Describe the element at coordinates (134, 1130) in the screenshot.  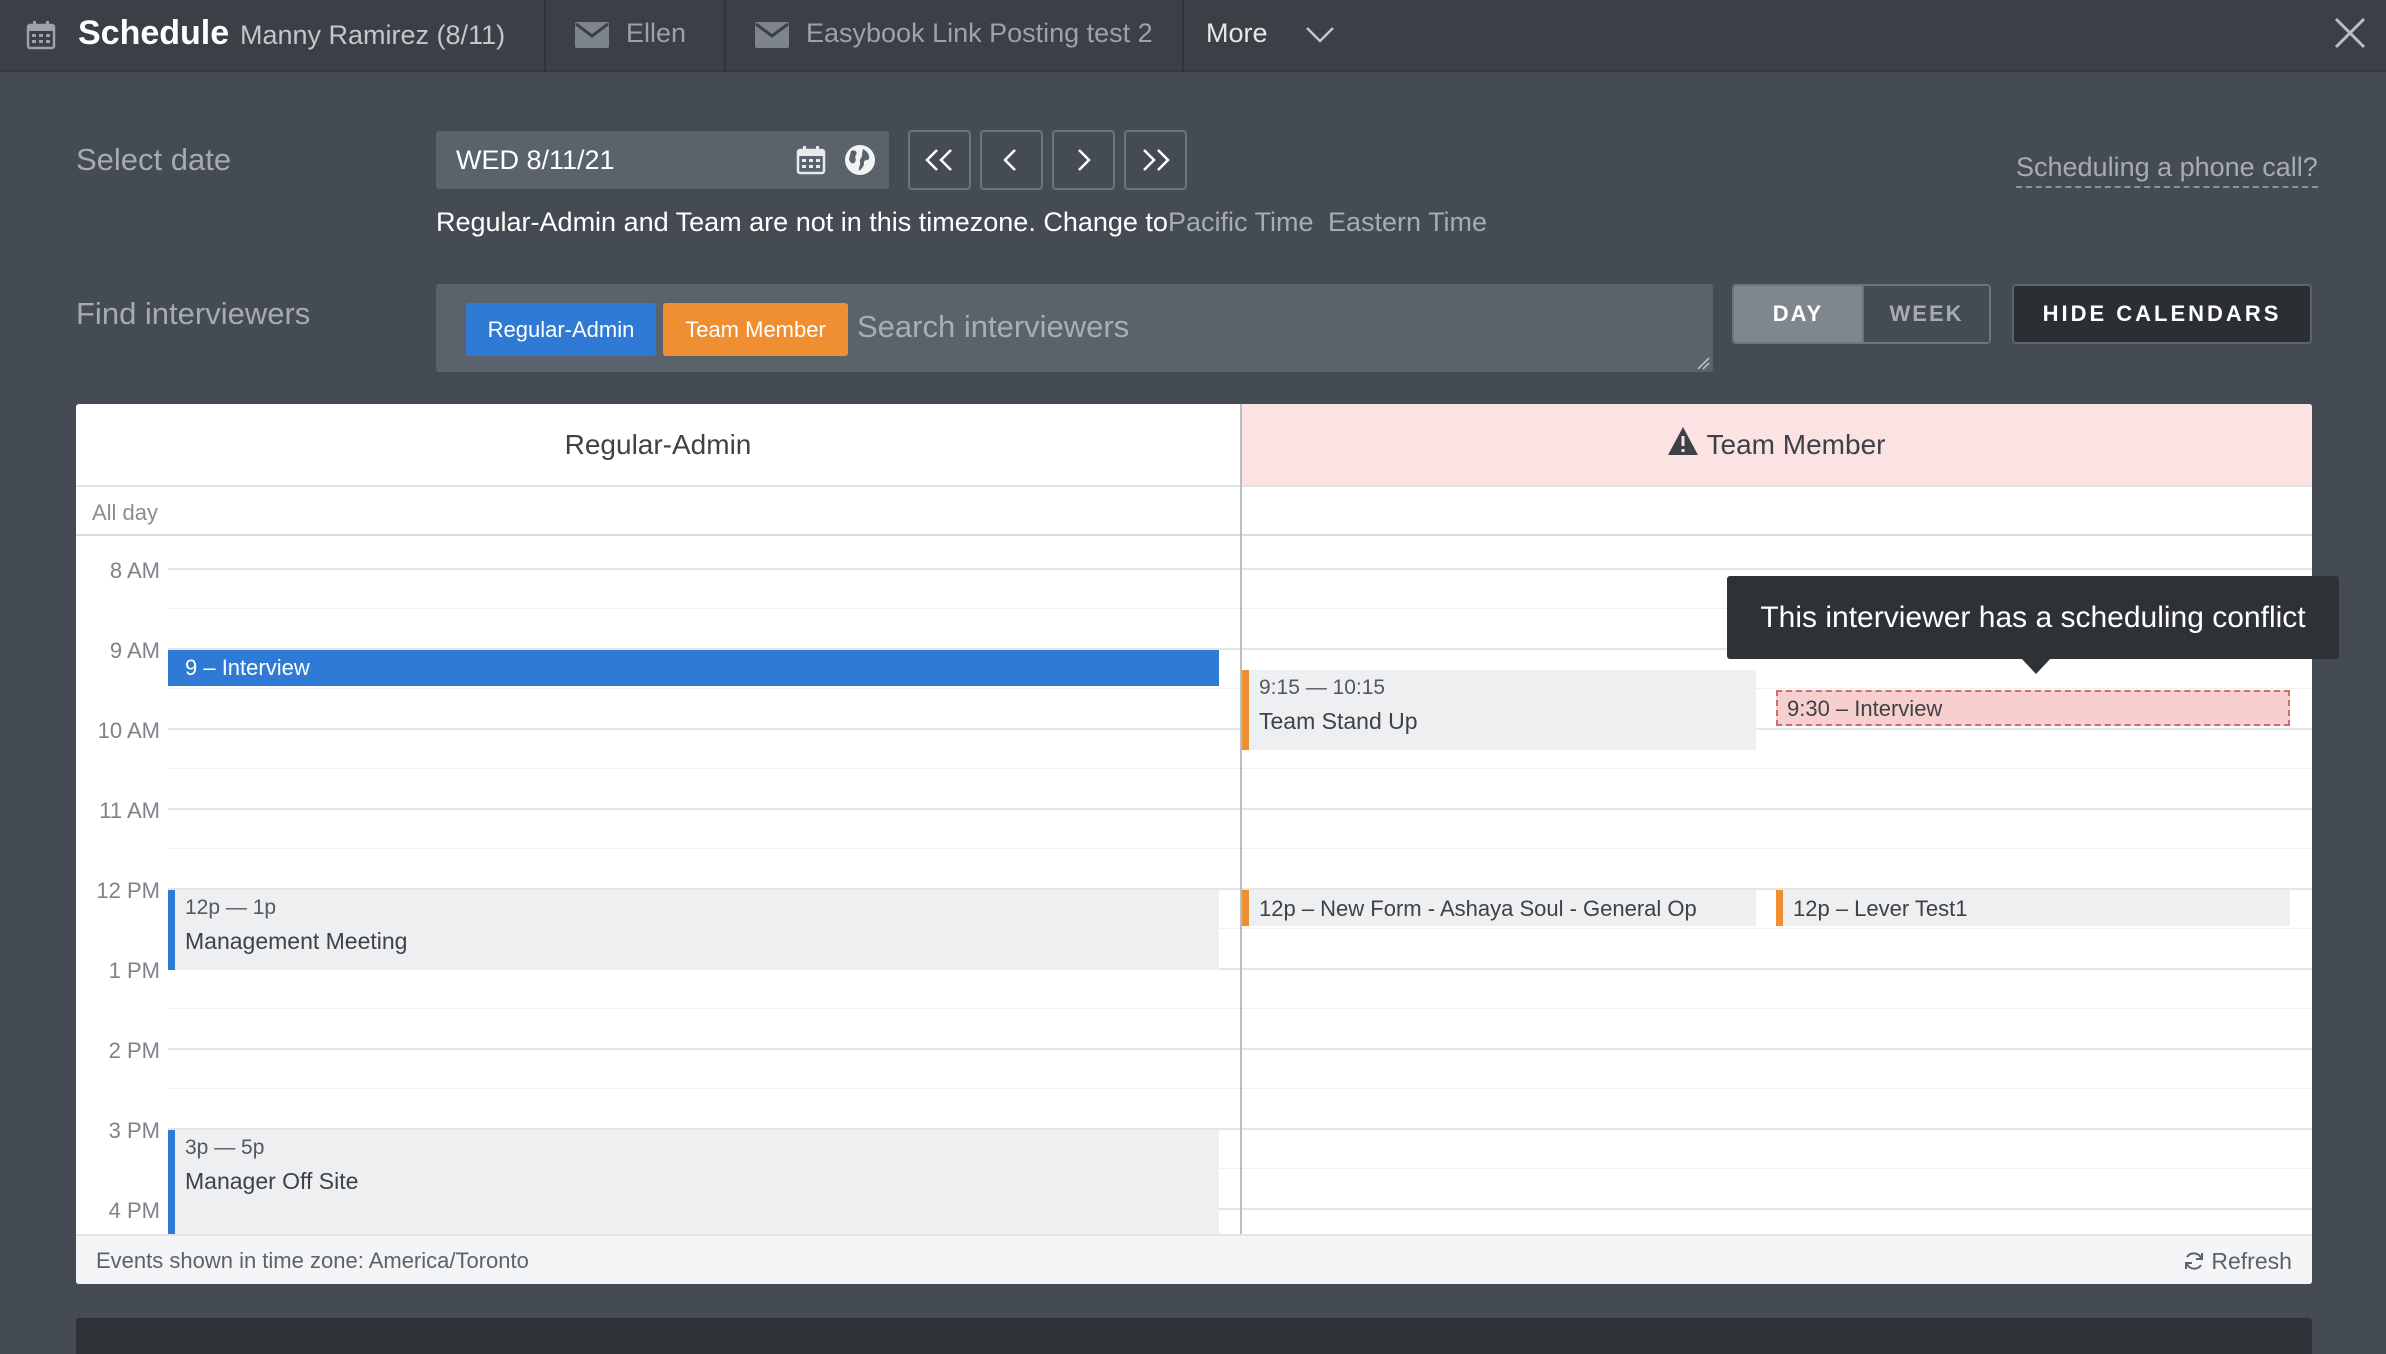
I see `hour-label: 3 PM` at that location.